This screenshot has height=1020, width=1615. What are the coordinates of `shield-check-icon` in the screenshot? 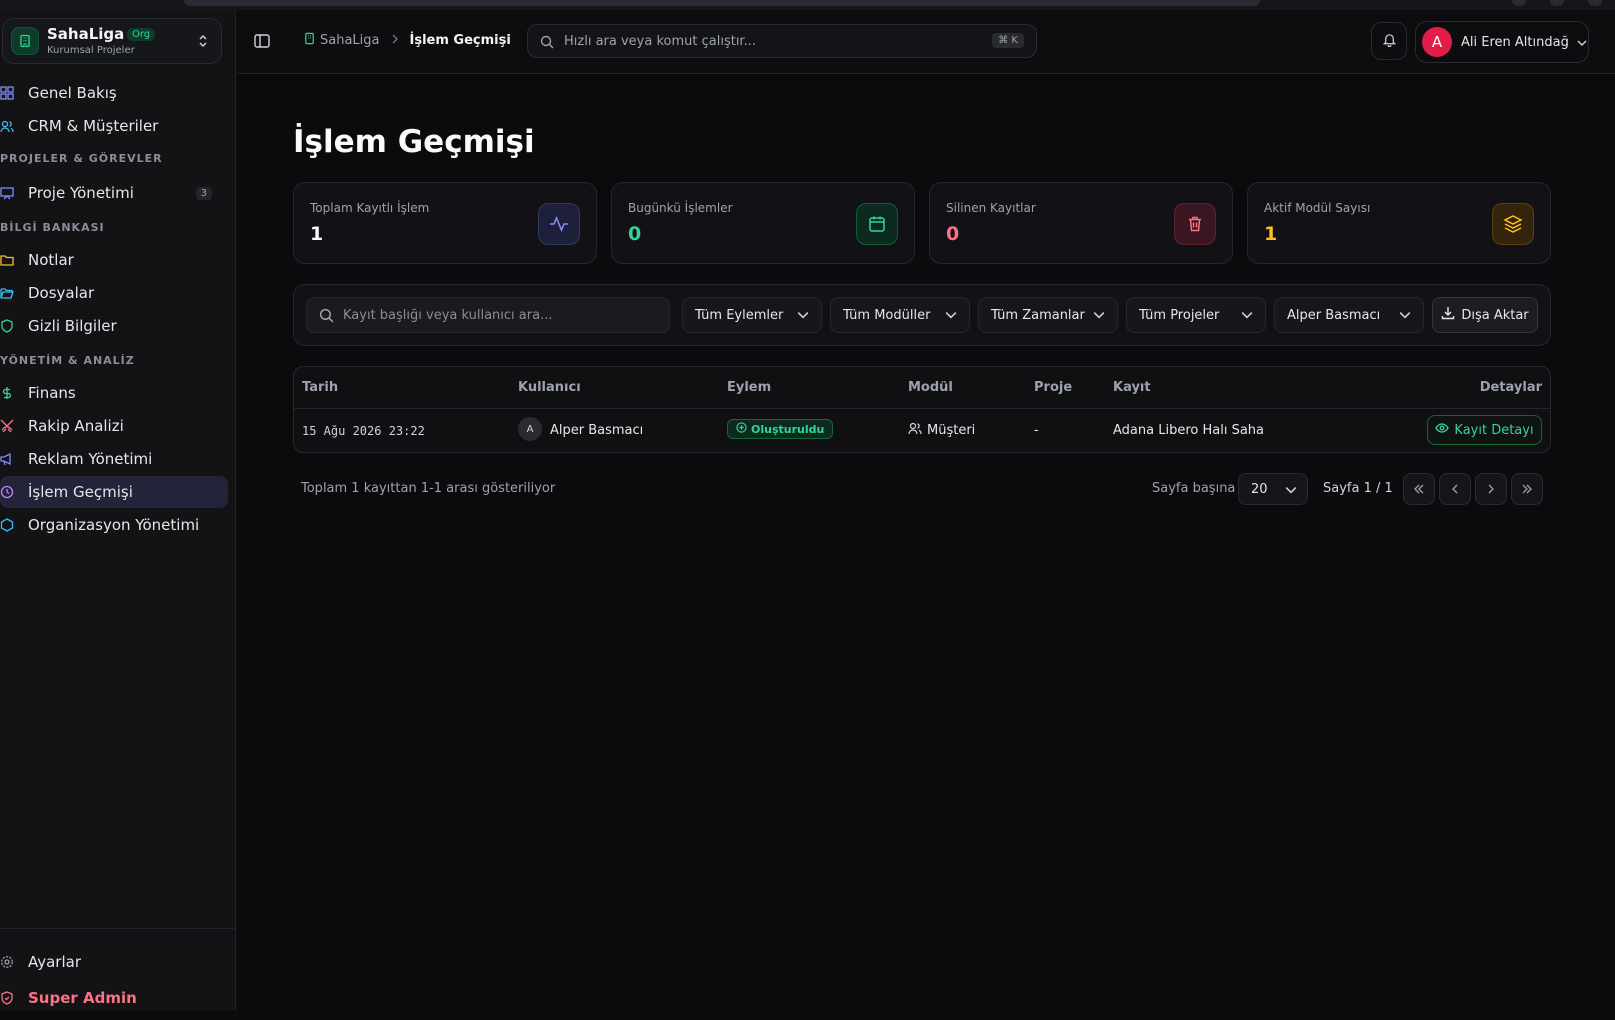 It's located at (7, 998).